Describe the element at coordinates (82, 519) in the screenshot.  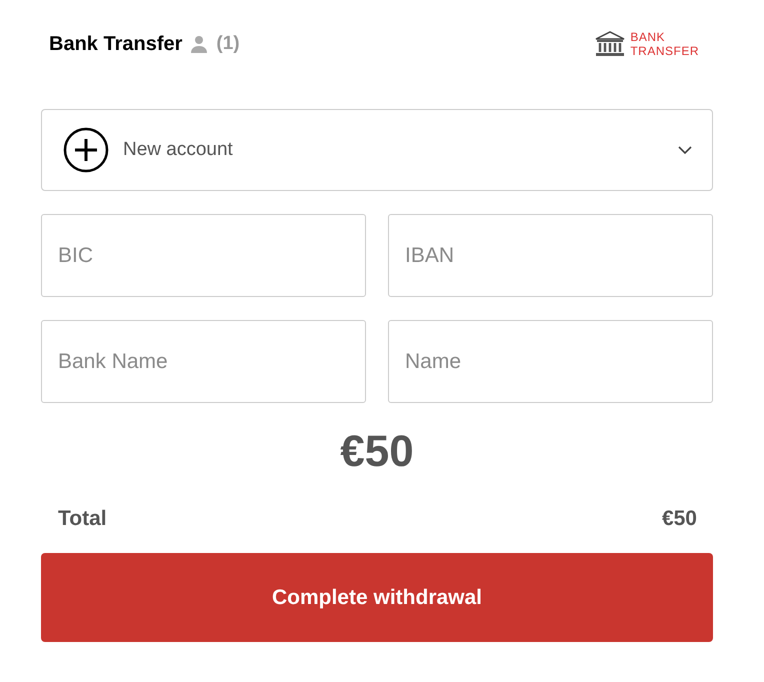
I see `total-label: Total` at that location.